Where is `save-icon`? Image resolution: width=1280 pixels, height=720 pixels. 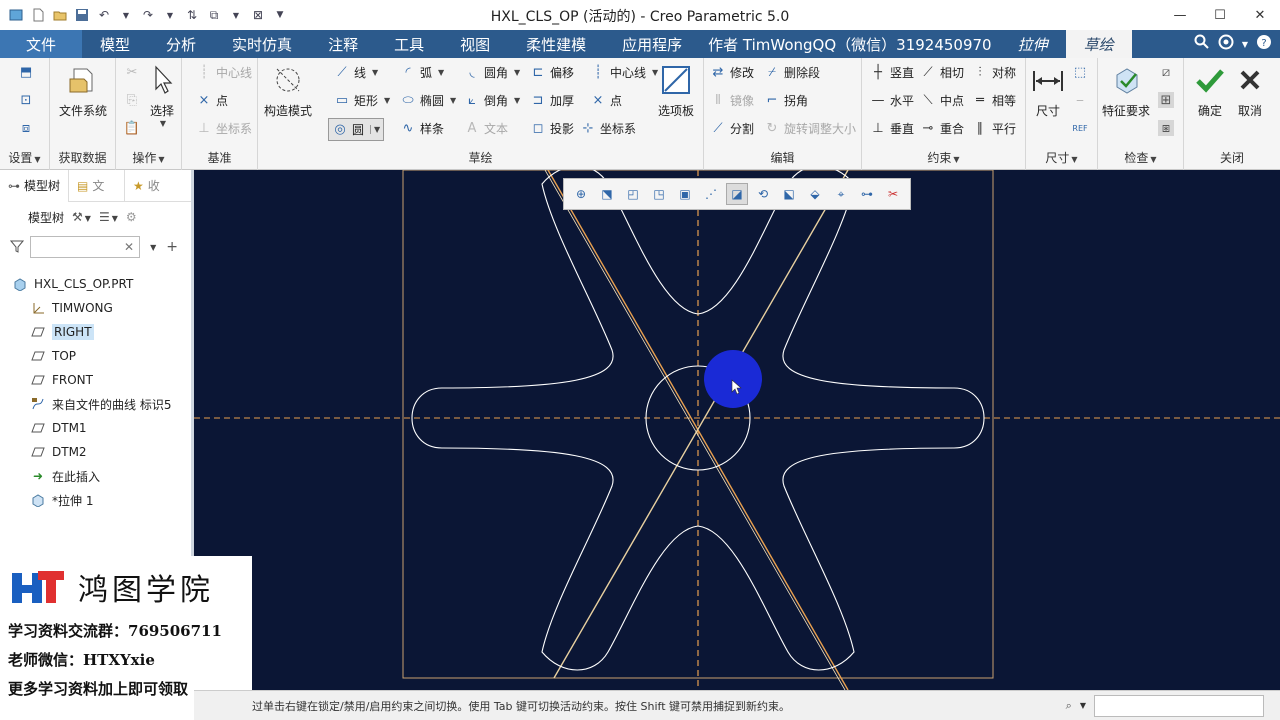
save-icon is located at coordinates (82, 15).